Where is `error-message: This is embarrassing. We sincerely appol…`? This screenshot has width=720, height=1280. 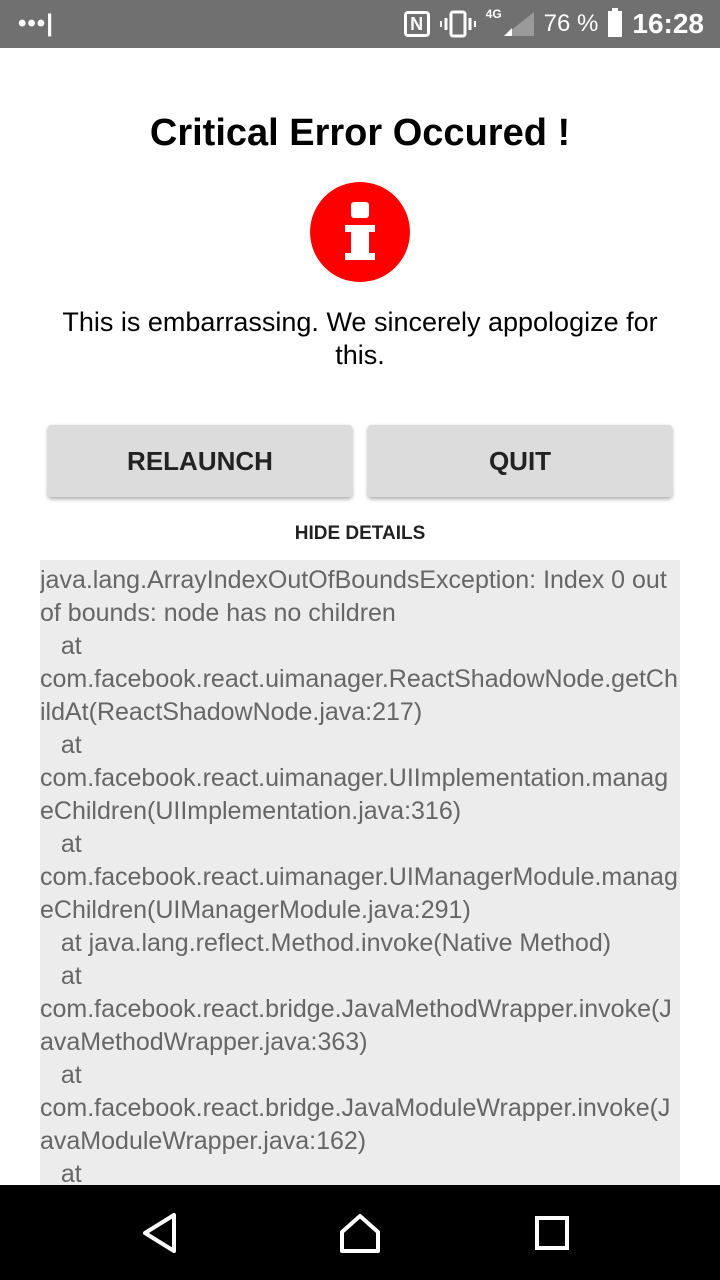
error-message: This is embarrassing. We sincerely appol… is located at coordinates (360, 338).